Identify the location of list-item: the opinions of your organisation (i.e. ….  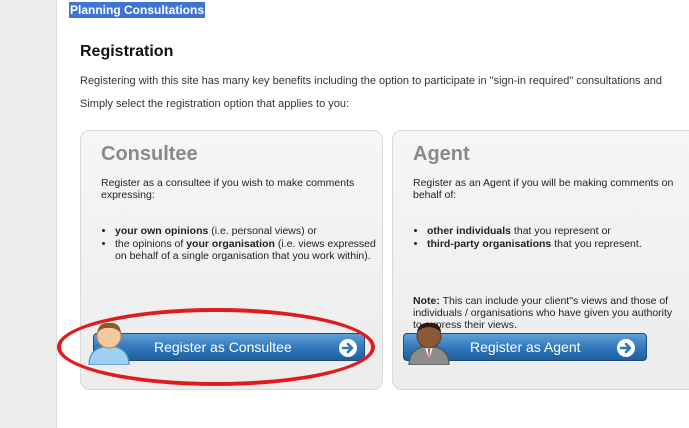
(252, 250).